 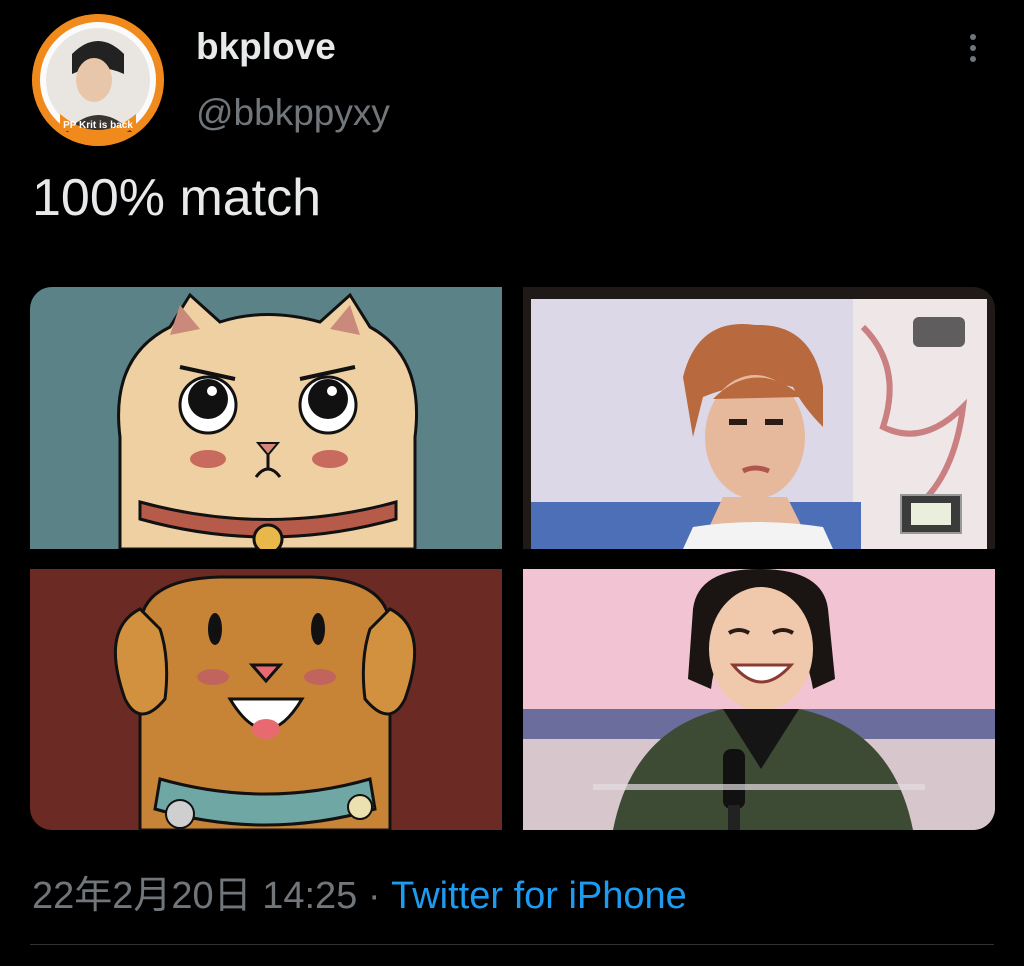 I want to click on timestamp: 22年2月20日 14:25, so click(x=194, y=896).